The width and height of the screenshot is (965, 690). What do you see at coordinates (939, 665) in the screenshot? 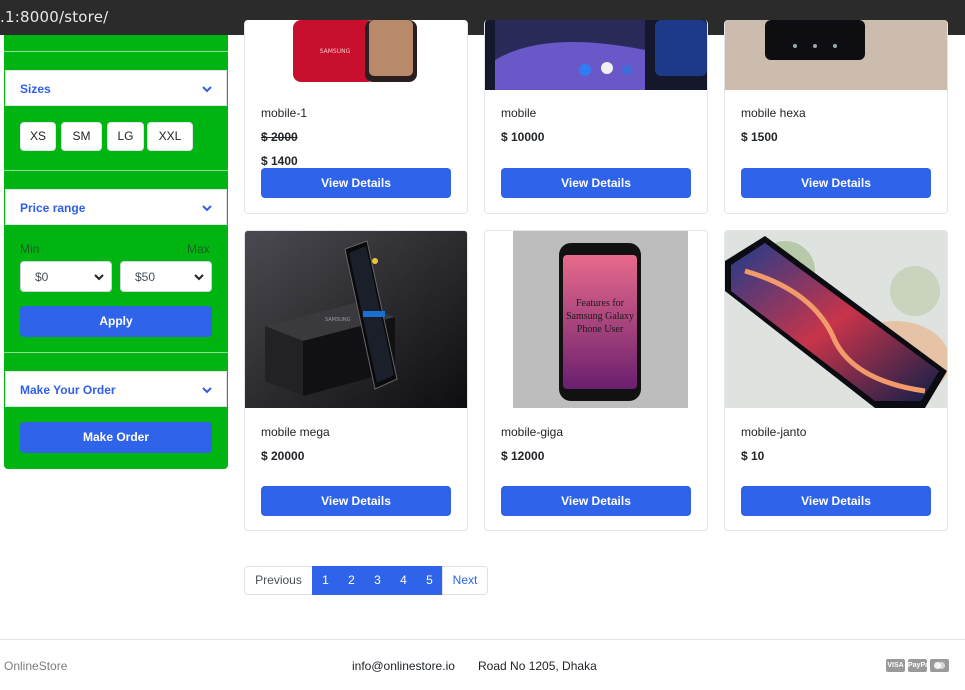
I see `mastercard-icon` at bounding box center [939, 665].